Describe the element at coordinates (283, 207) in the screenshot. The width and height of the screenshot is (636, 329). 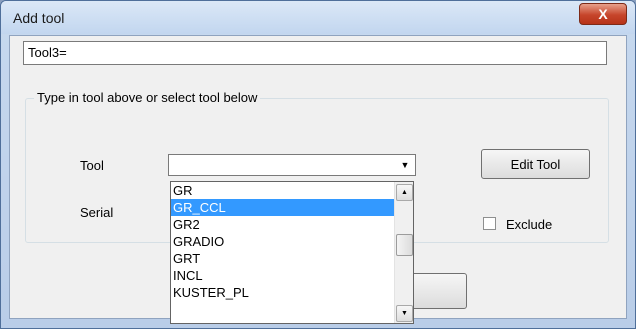
I see `dropdown-item: GR_CCL` at that location.